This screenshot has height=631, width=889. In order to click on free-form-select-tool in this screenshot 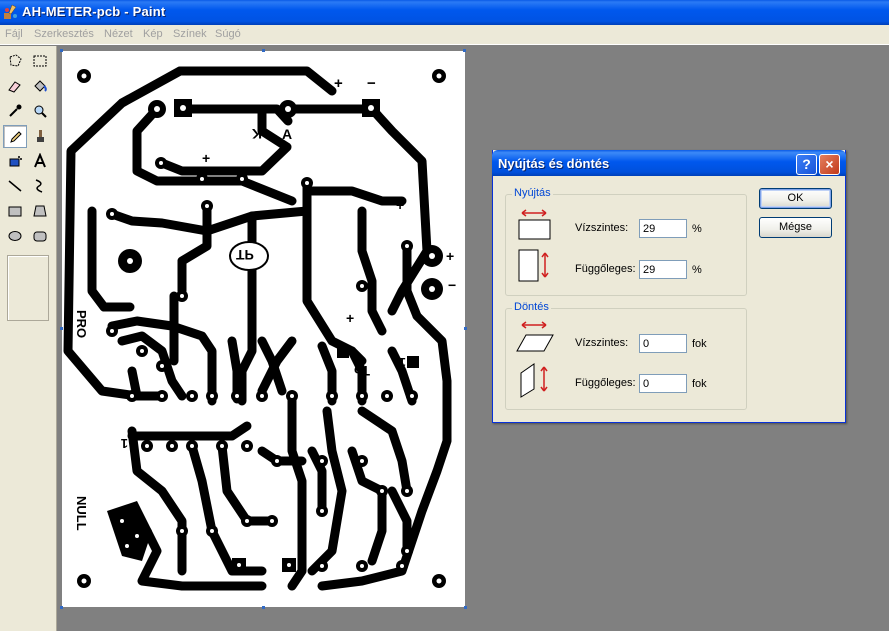, I will do `click(15, 61)`.